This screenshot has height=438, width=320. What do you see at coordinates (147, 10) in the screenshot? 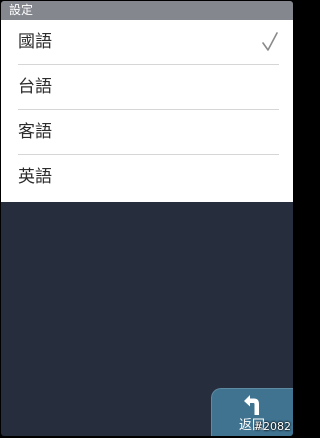
I see `title-bar: 設定` at bounding box center [147, 10].